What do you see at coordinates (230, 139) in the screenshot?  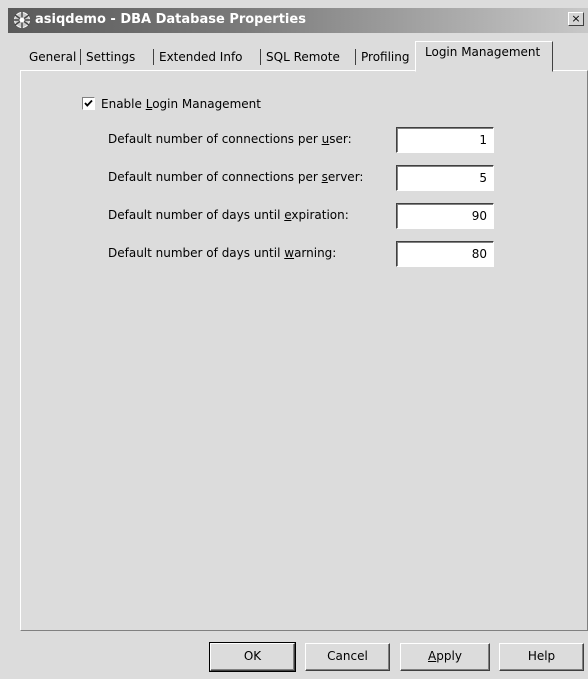 I see `connections-per-user-label: Default number of connections per user:` at bounding box center [230, 139].